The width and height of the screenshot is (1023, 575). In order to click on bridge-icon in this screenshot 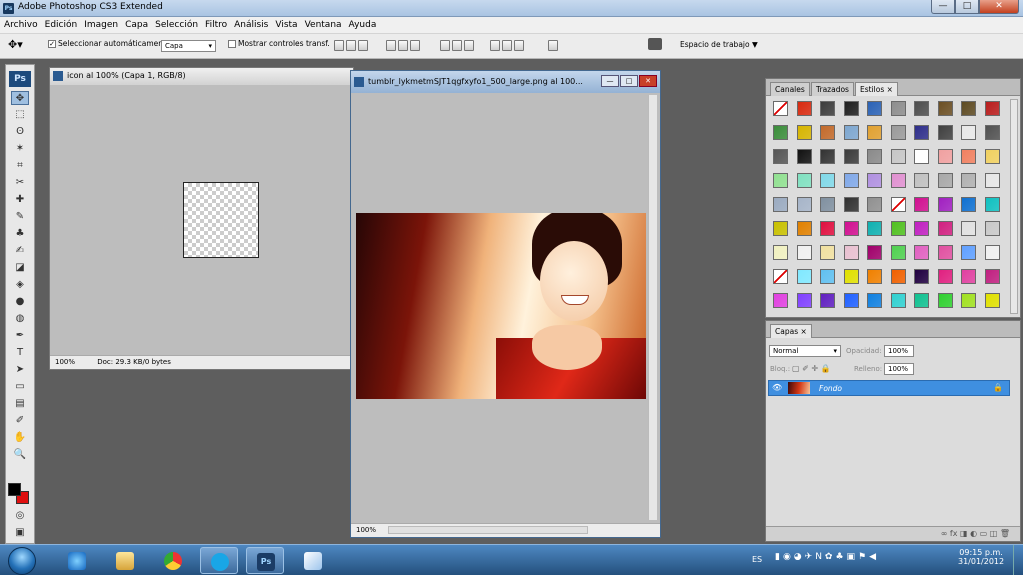, I will do `click(655, 44)`.